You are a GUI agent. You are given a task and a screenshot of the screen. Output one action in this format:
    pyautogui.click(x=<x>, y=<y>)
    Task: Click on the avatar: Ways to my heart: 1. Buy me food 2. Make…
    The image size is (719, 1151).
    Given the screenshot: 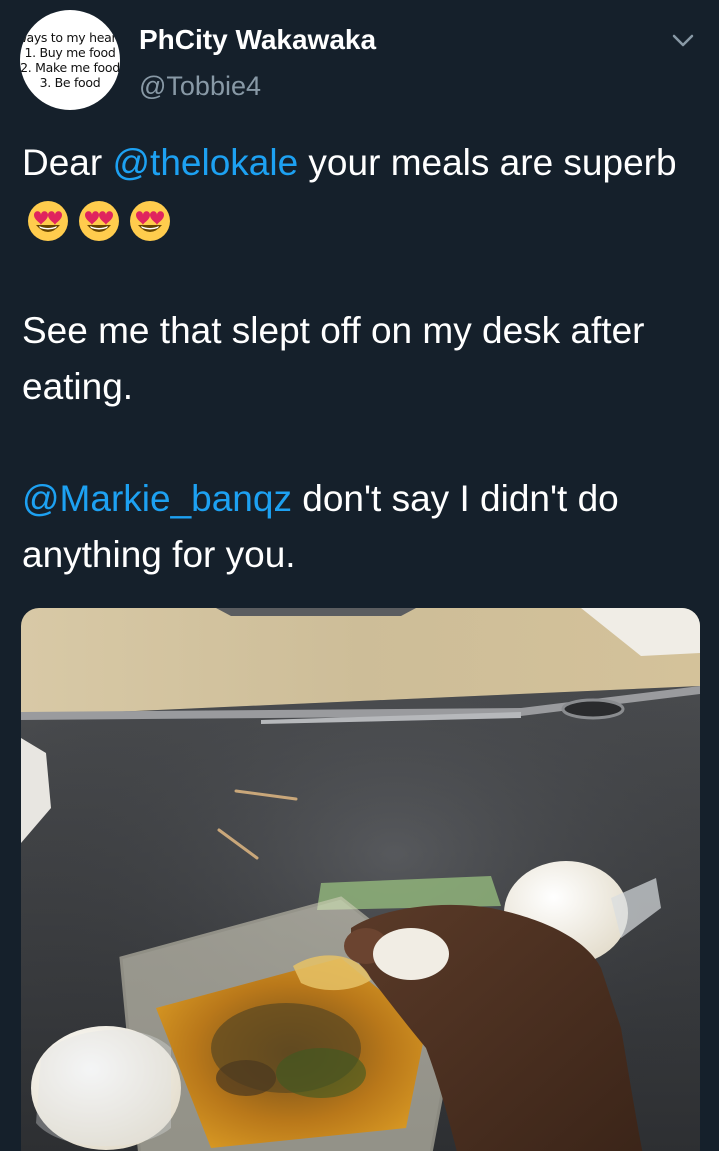 What is the action you would take?
    pyautogui.click(x=70, y=60)
    